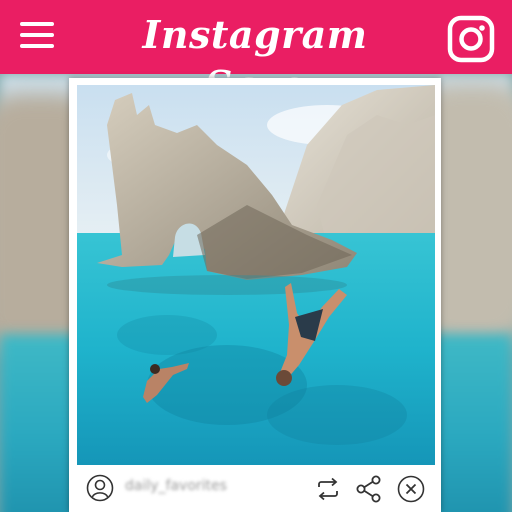 The image size is (512, 512). Describe the element at coordinates (471, 39) in the screenshot. I see `instagram-icon` at that location.